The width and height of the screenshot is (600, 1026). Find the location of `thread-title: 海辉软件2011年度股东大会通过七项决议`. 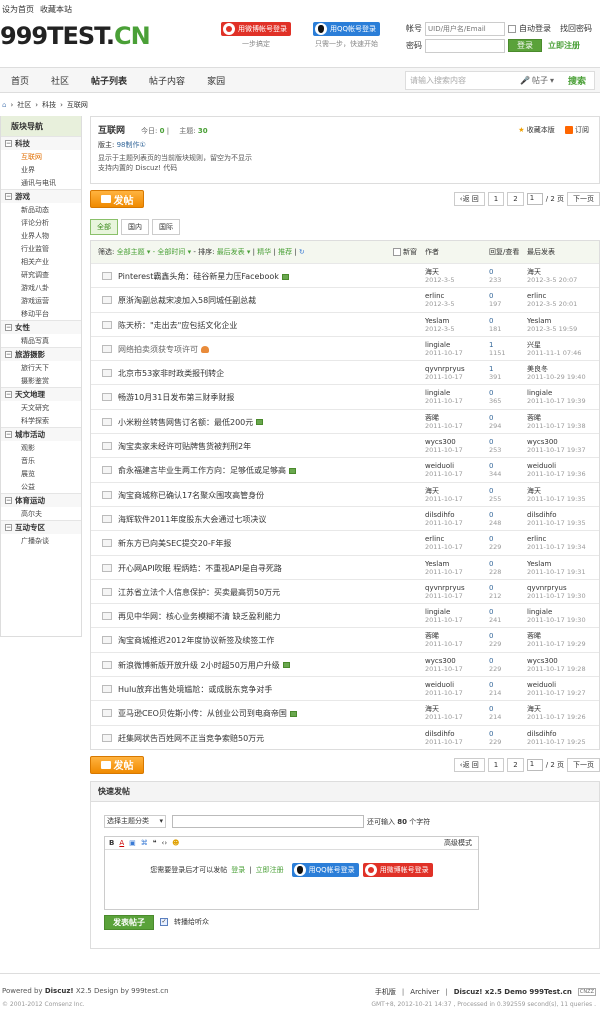

thread-title: 海辉软件2011年度股东大会通过七项决议 is located at coordinates (192, 519).